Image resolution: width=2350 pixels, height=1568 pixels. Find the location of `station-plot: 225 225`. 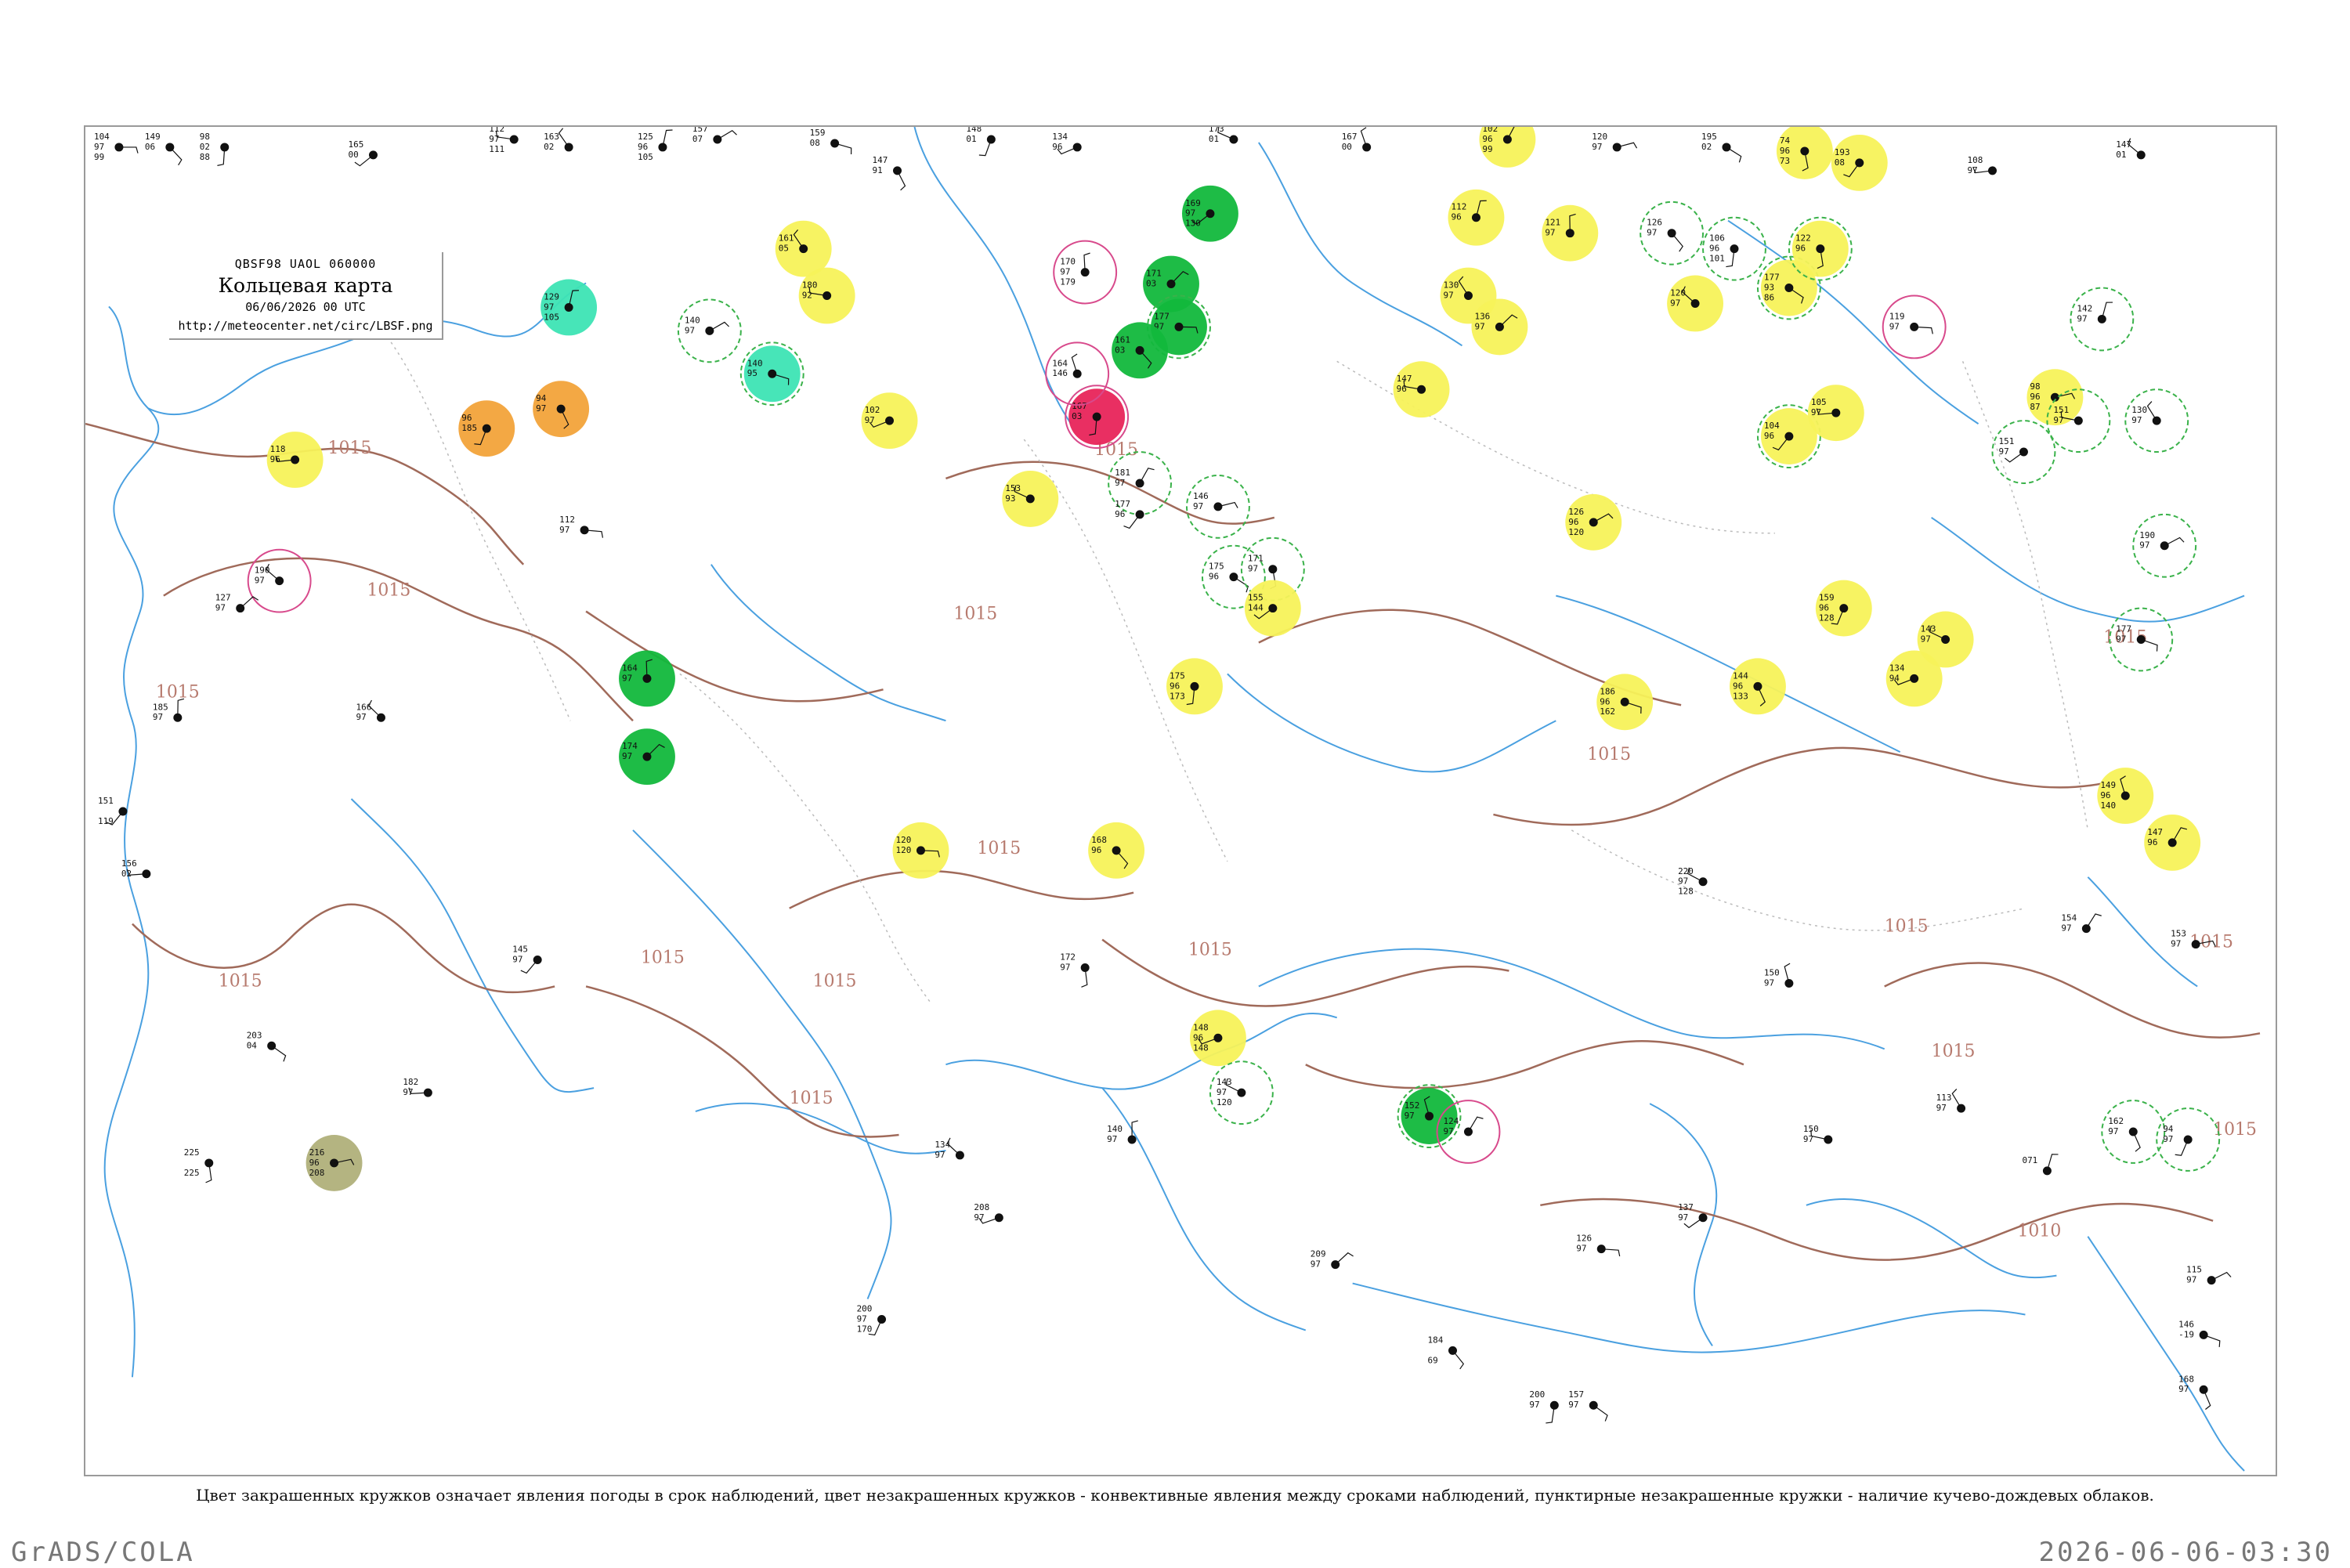

station-plot: 225 225 is located at coordinates (199, 1165).